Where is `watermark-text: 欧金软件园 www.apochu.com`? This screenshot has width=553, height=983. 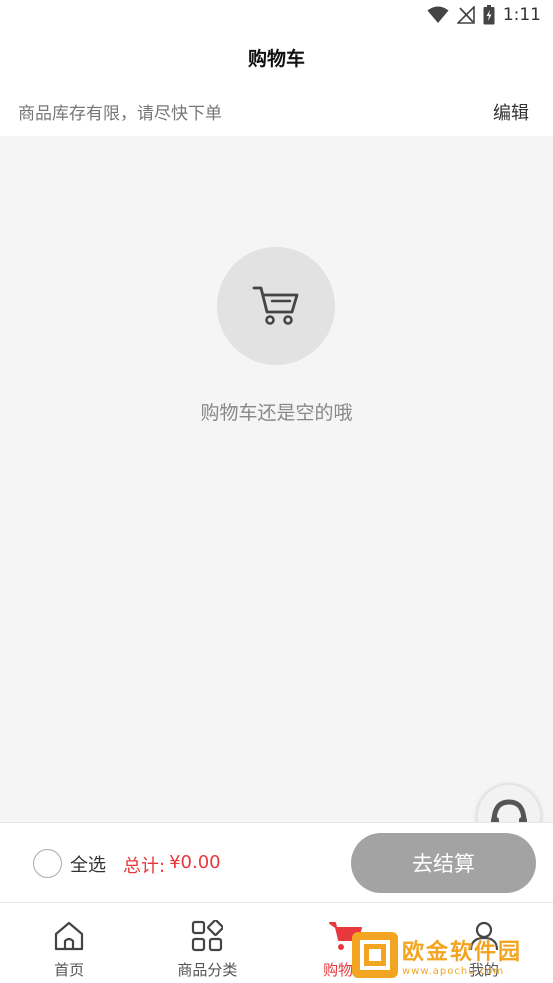
watermark-text: 欧金软件园 www.apochu.com is located at coordinates (462, 955).